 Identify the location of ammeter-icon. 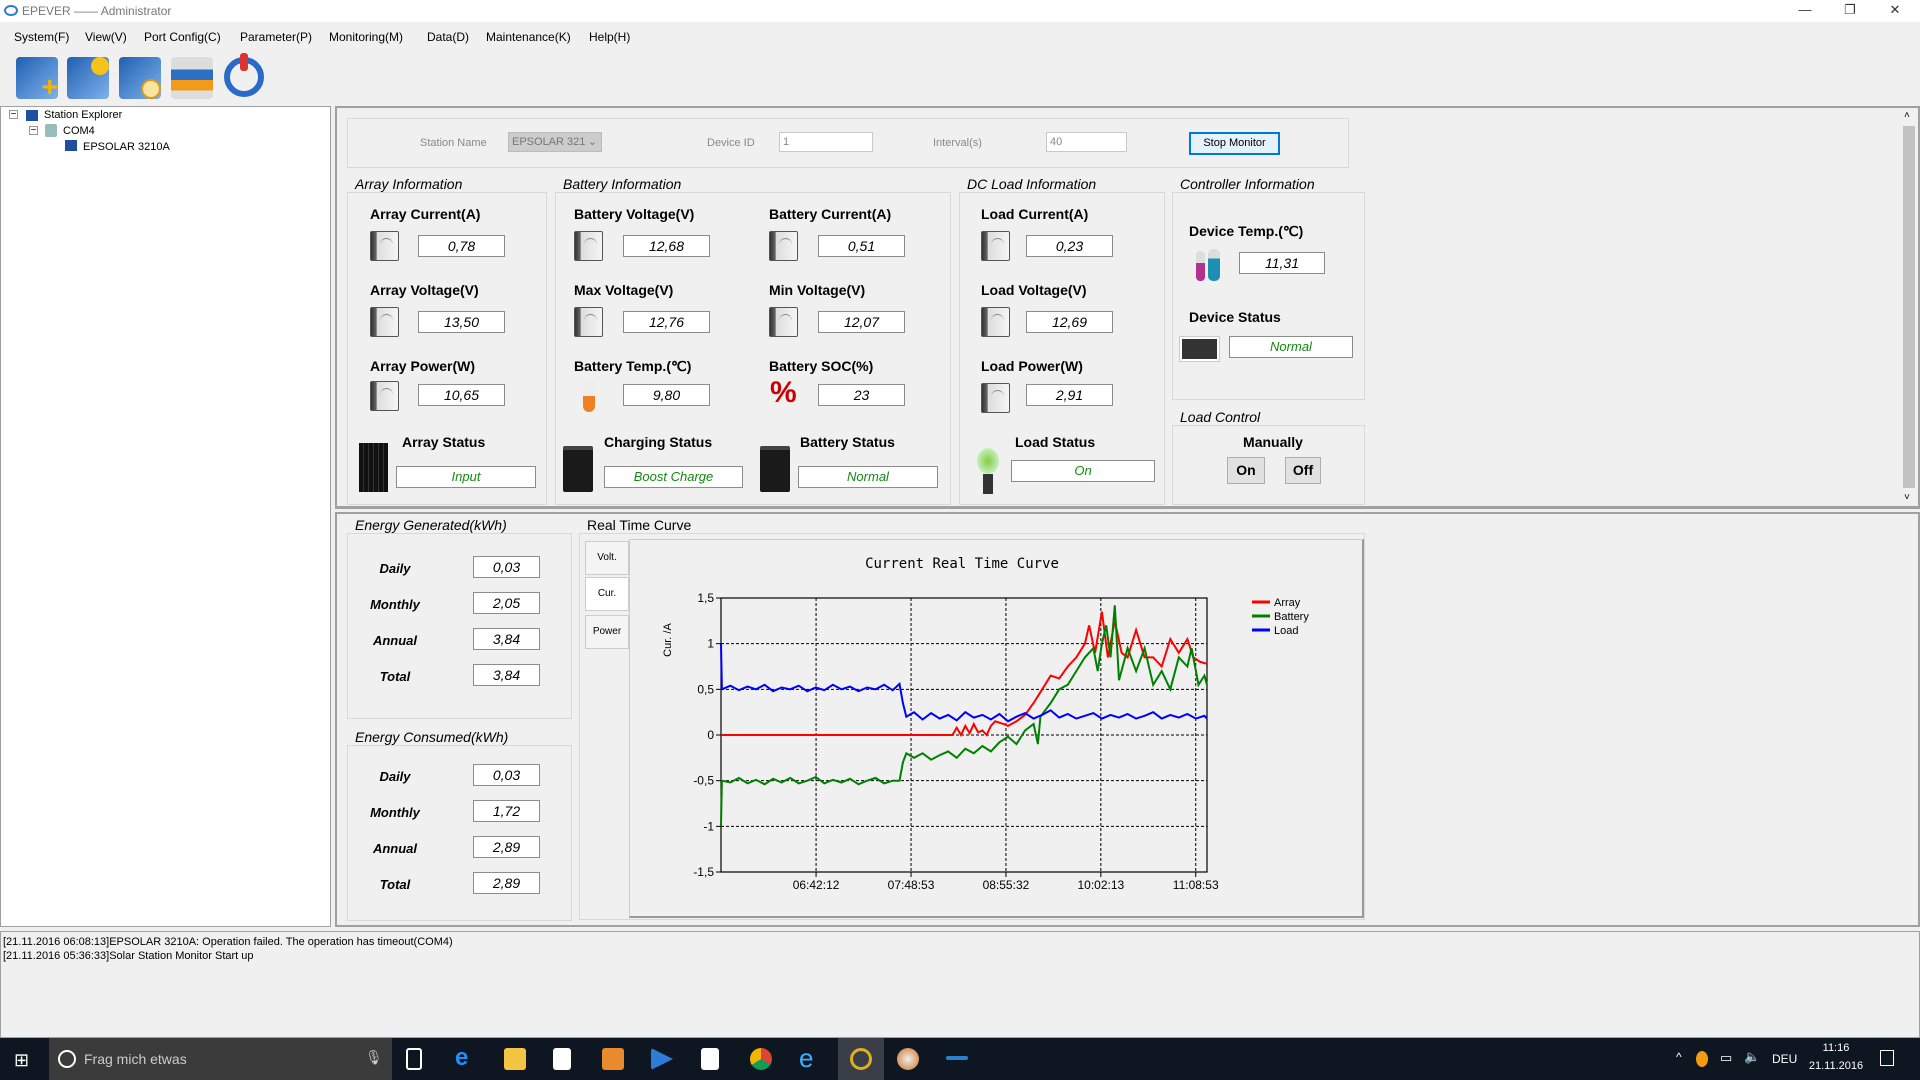
(384, 246).